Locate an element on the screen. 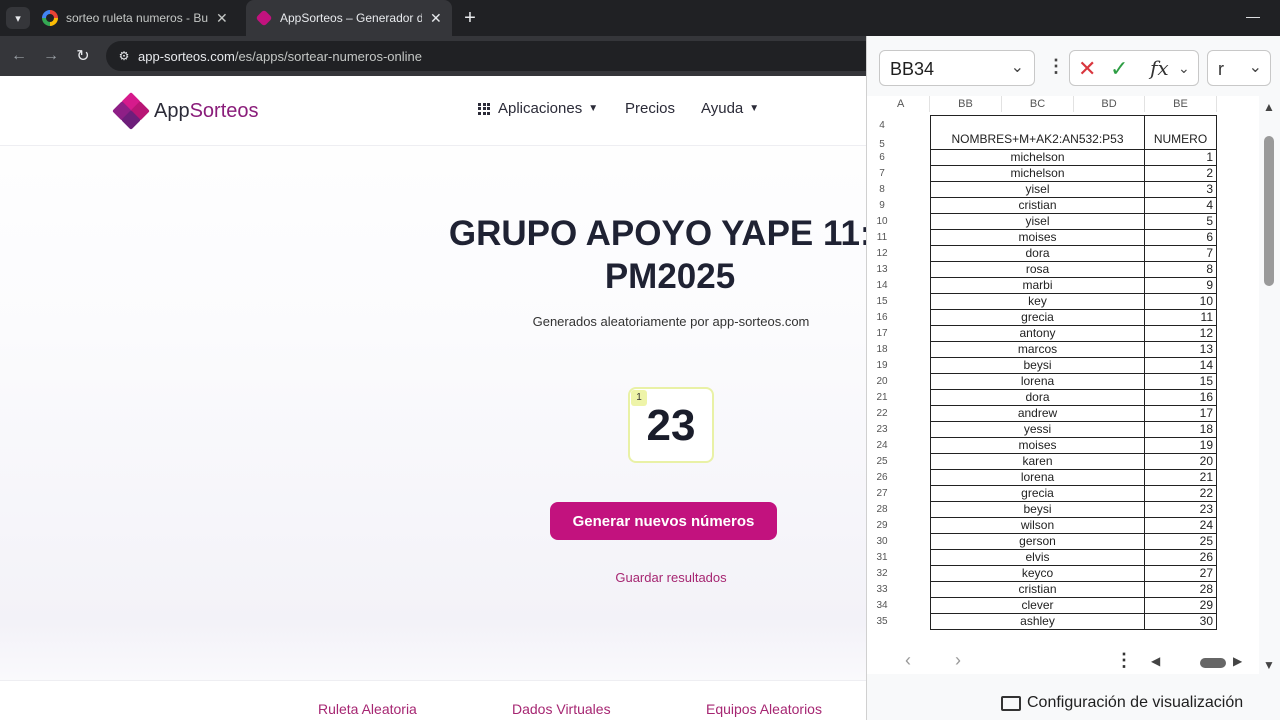 The width and height of the screenshot is (1280, 720). cell-number: 22 is located at coordinates (1181, 494).